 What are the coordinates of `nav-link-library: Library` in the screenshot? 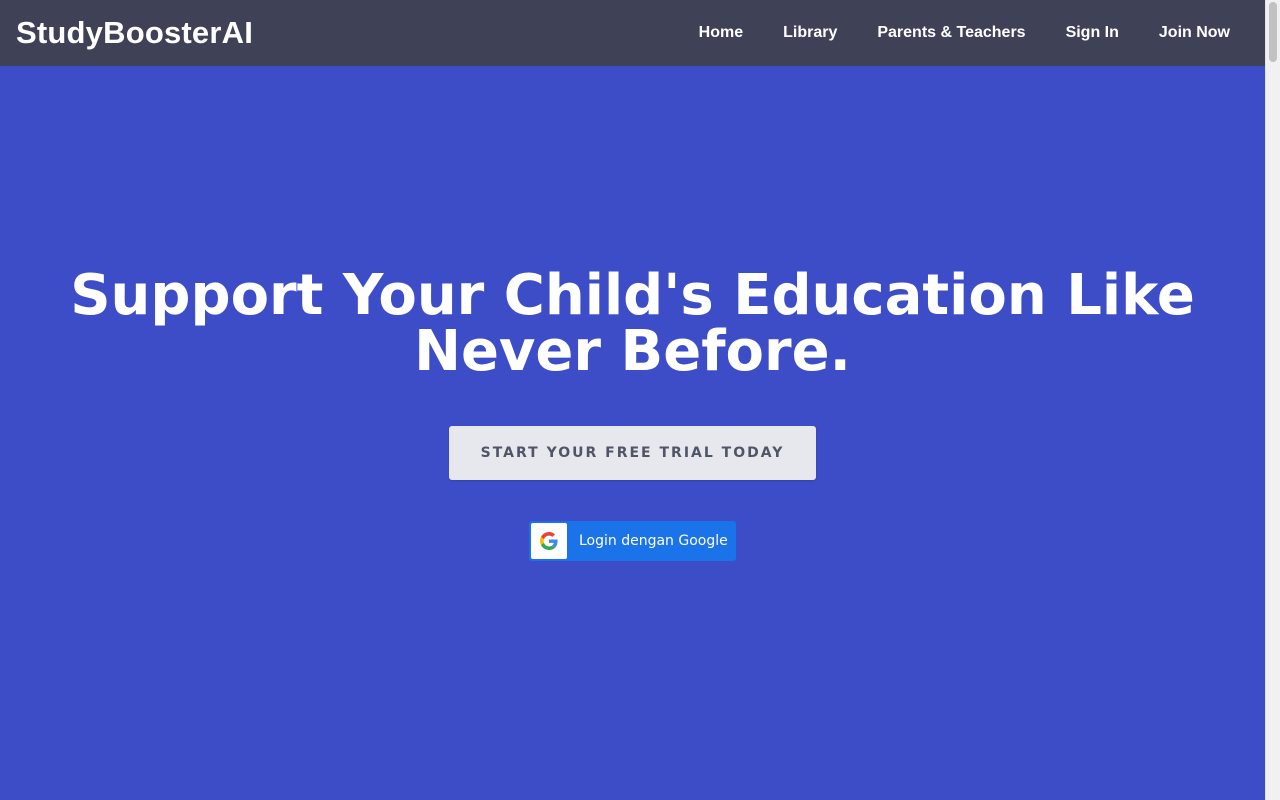 It's located at (810, 33).